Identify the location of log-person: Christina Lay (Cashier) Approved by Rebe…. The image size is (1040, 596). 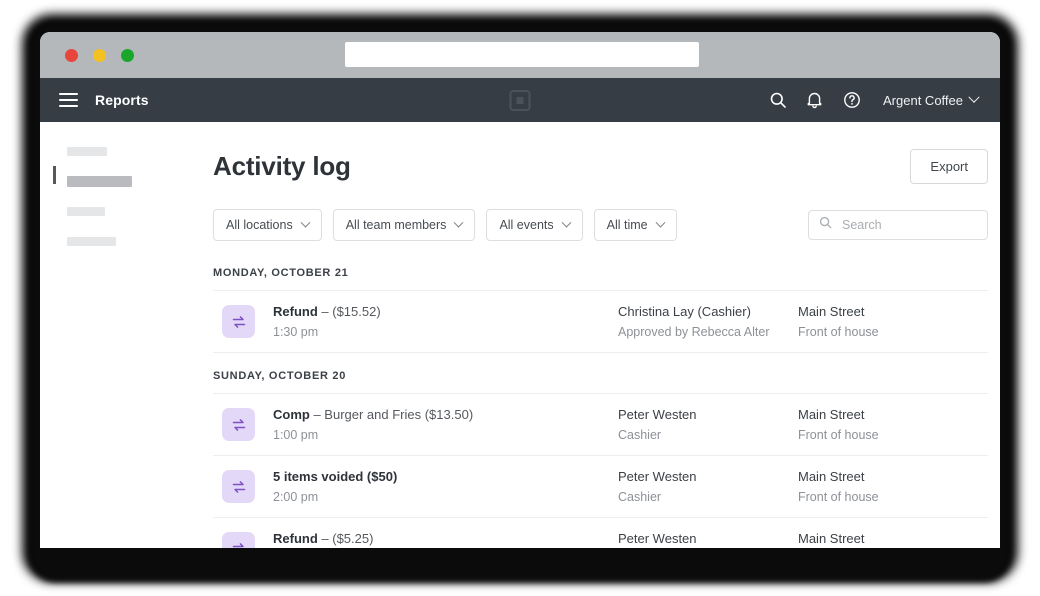
(708, 321).